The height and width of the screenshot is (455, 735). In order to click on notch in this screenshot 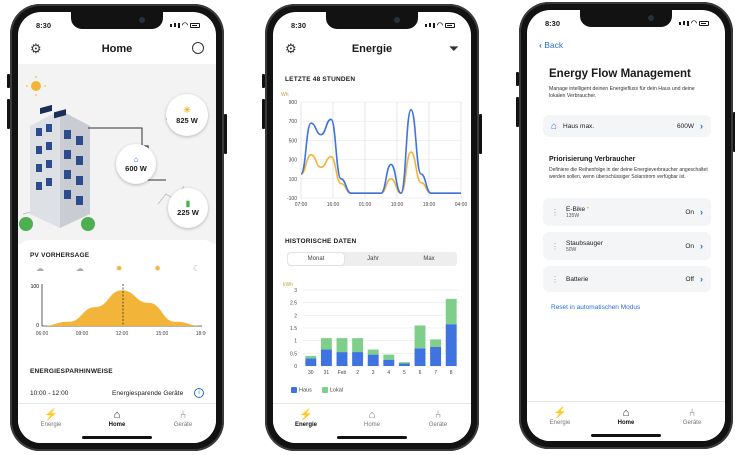, I will do `click(117, 20)`.